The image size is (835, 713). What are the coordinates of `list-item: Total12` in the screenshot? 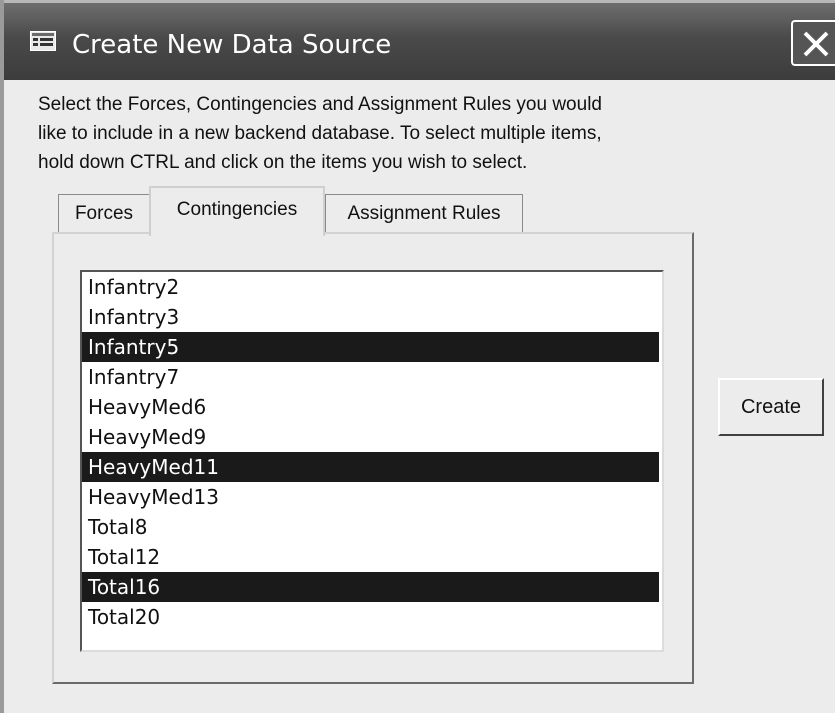 It's located at (370, 557).